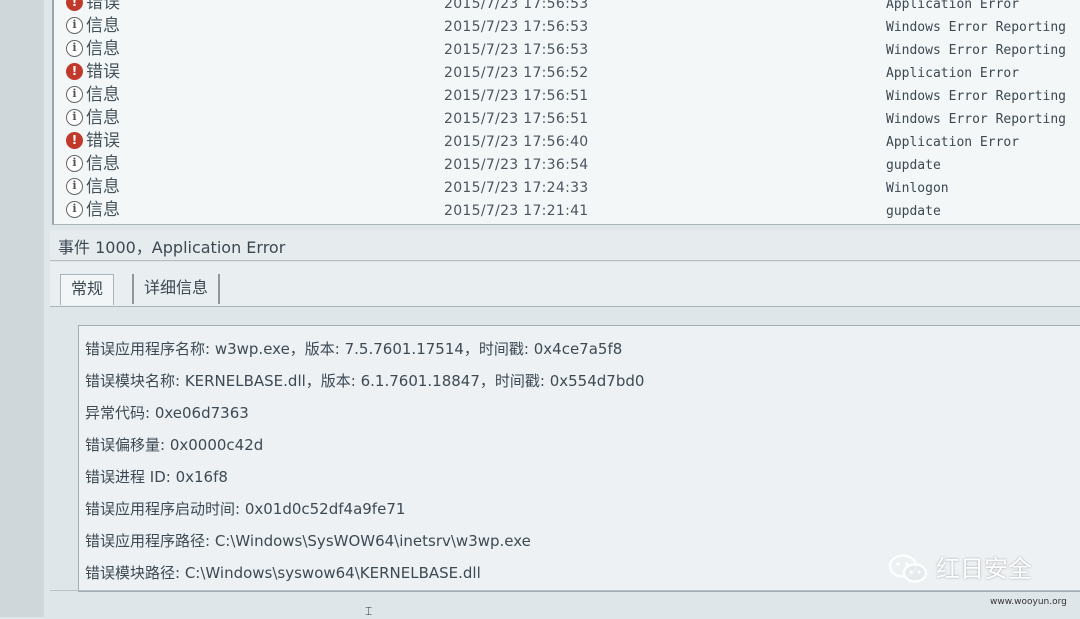  I want to click on event-datetime: 2015/7/23 17:21:41, so click(516, 211).